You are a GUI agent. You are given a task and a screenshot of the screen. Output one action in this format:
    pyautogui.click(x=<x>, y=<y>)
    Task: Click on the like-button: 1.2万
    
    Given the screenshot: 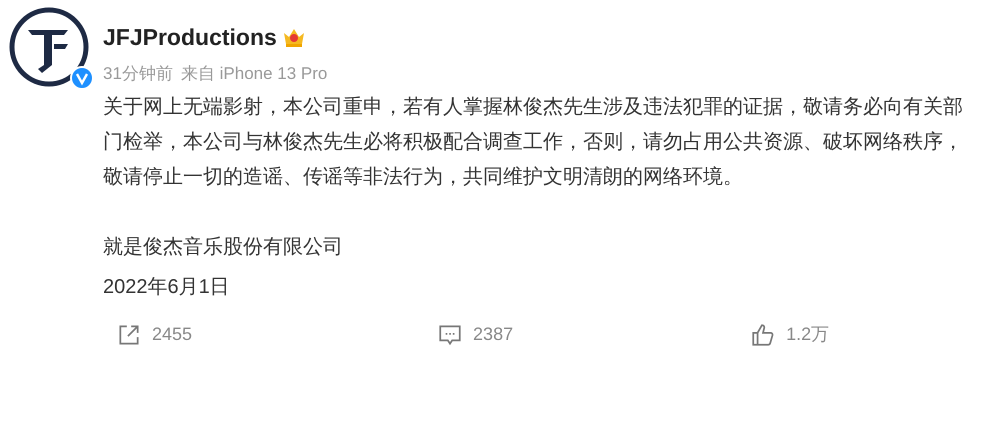 What is the action you would take?
    pyautogui.click(x=790, y=334)
    